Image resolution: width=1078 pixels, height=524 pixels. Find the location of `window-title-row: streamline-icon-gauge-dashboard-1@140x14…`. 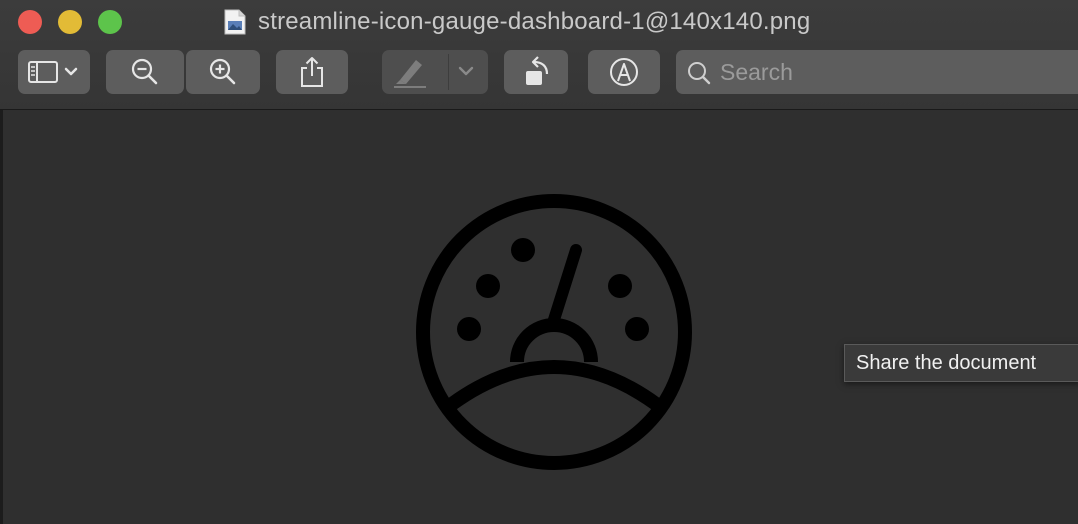

window-title-row: streamline-icon-gauge-dashboard-1@140x14… is located at coordinates (517, 22).